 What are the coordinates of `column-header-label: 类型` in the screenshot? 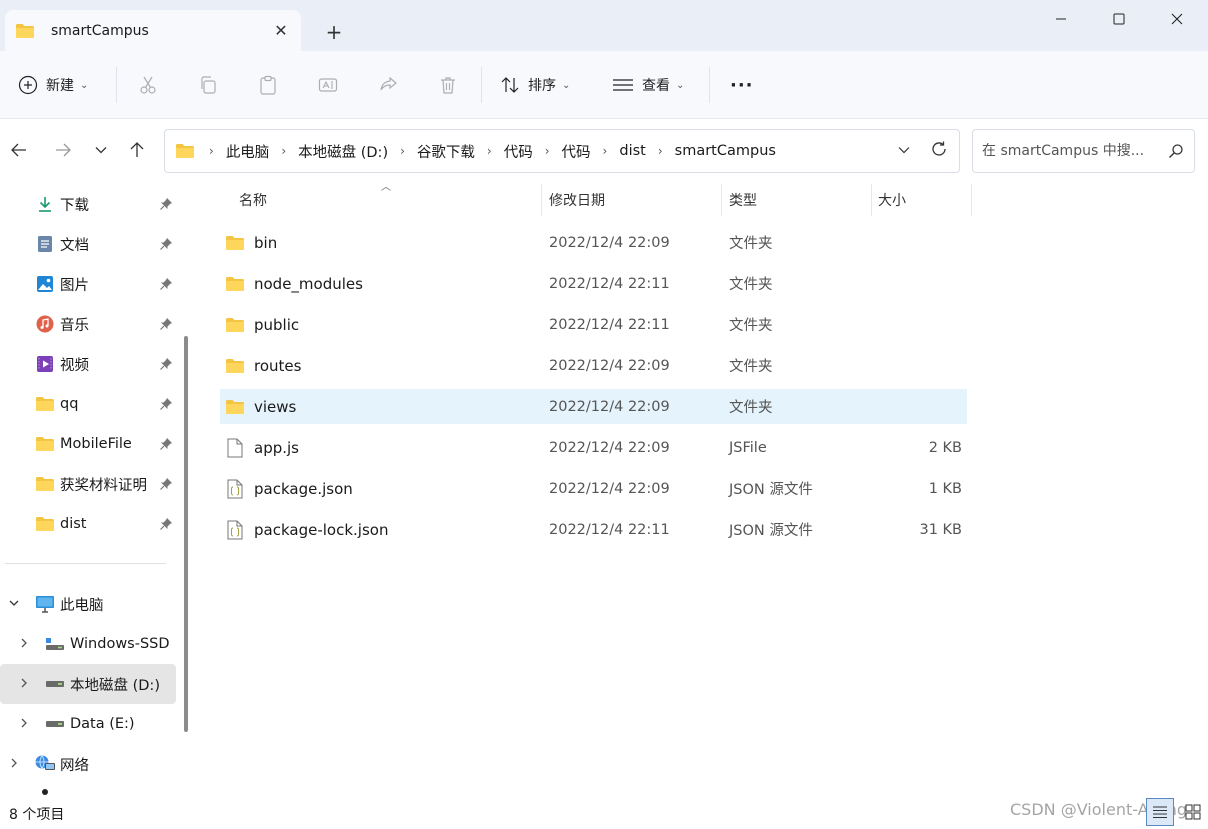 It's located at (743, 201).